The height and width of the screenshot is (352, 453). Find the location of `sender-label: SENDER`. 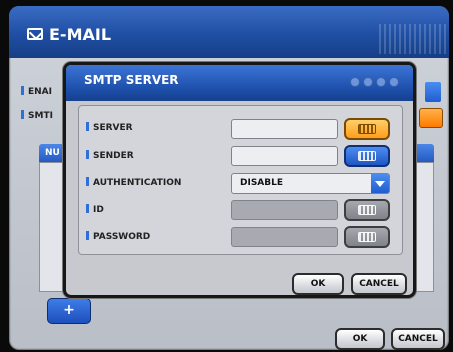

sender-label: SENDER is located at coordinates (110, 155).